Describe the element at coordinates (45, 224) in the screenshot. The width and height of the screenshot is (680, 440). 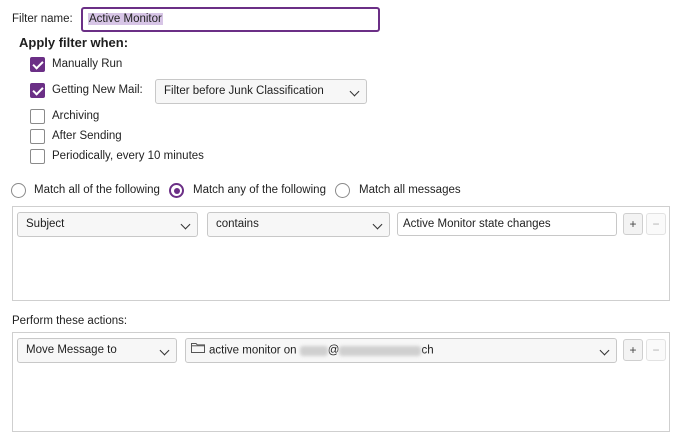
I see `rule-field-value: Subject` at that location.